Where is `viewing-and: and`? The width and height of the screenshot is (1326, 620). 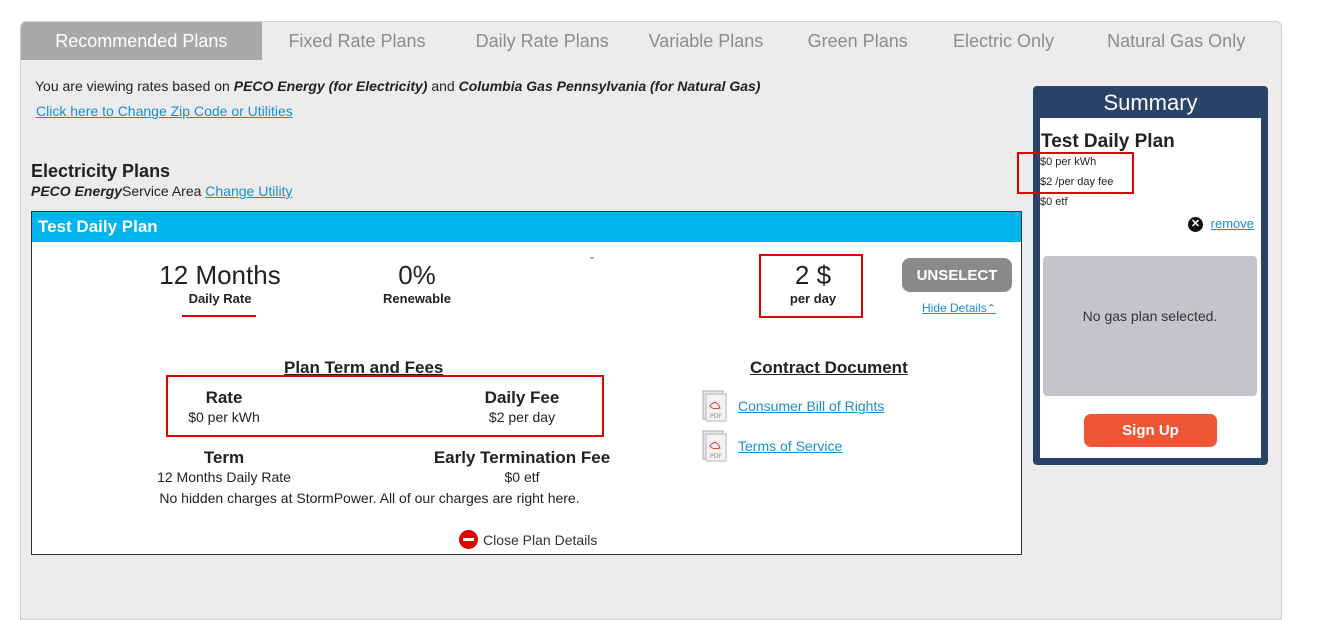
viewing-and: and is located at coordinates (443, 86).